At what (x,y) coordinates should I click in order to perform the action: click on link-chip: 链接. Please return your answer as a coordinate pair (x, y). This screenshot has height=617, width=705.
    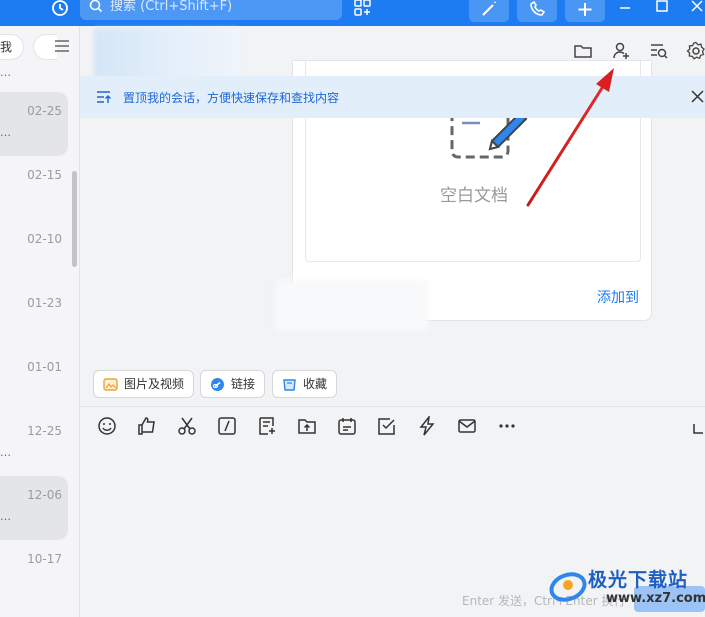
    Looking at the image, I should click on (233, 384).